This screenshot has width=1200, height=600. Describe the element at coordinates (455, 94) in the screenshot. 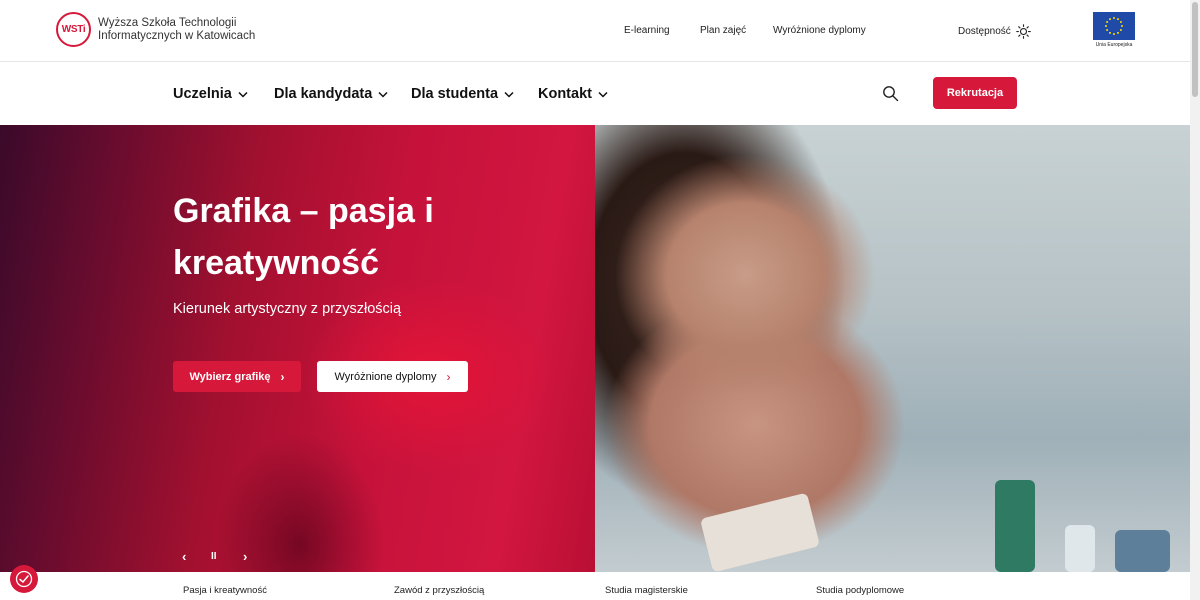

I see `nav-item-label: Dla studenta` at that location.